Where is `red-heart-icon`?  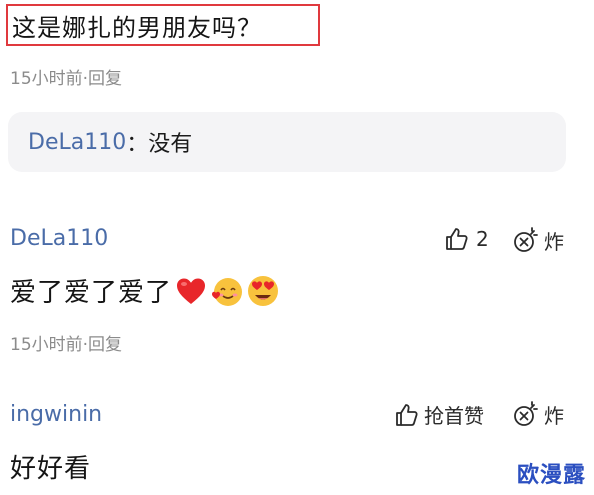 red-heart-icon is located at coordinates (191, 291).